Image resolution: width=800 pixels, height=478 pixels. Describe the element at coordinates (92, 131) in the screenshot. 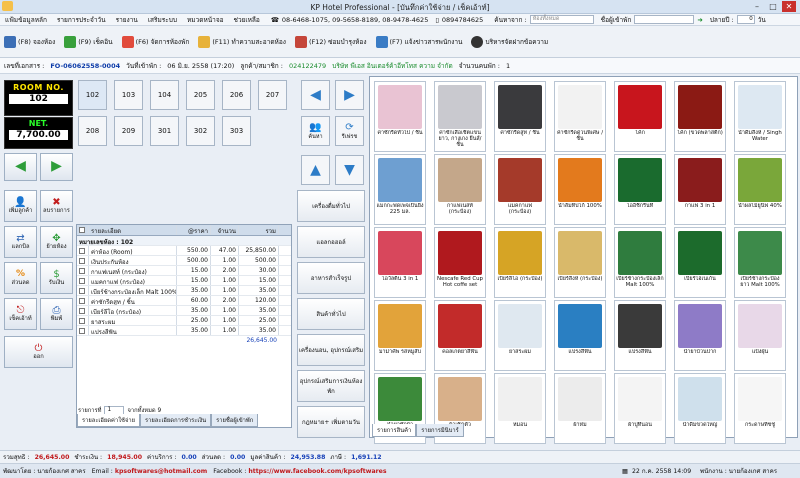

I see `room-tile: 208` at that location.